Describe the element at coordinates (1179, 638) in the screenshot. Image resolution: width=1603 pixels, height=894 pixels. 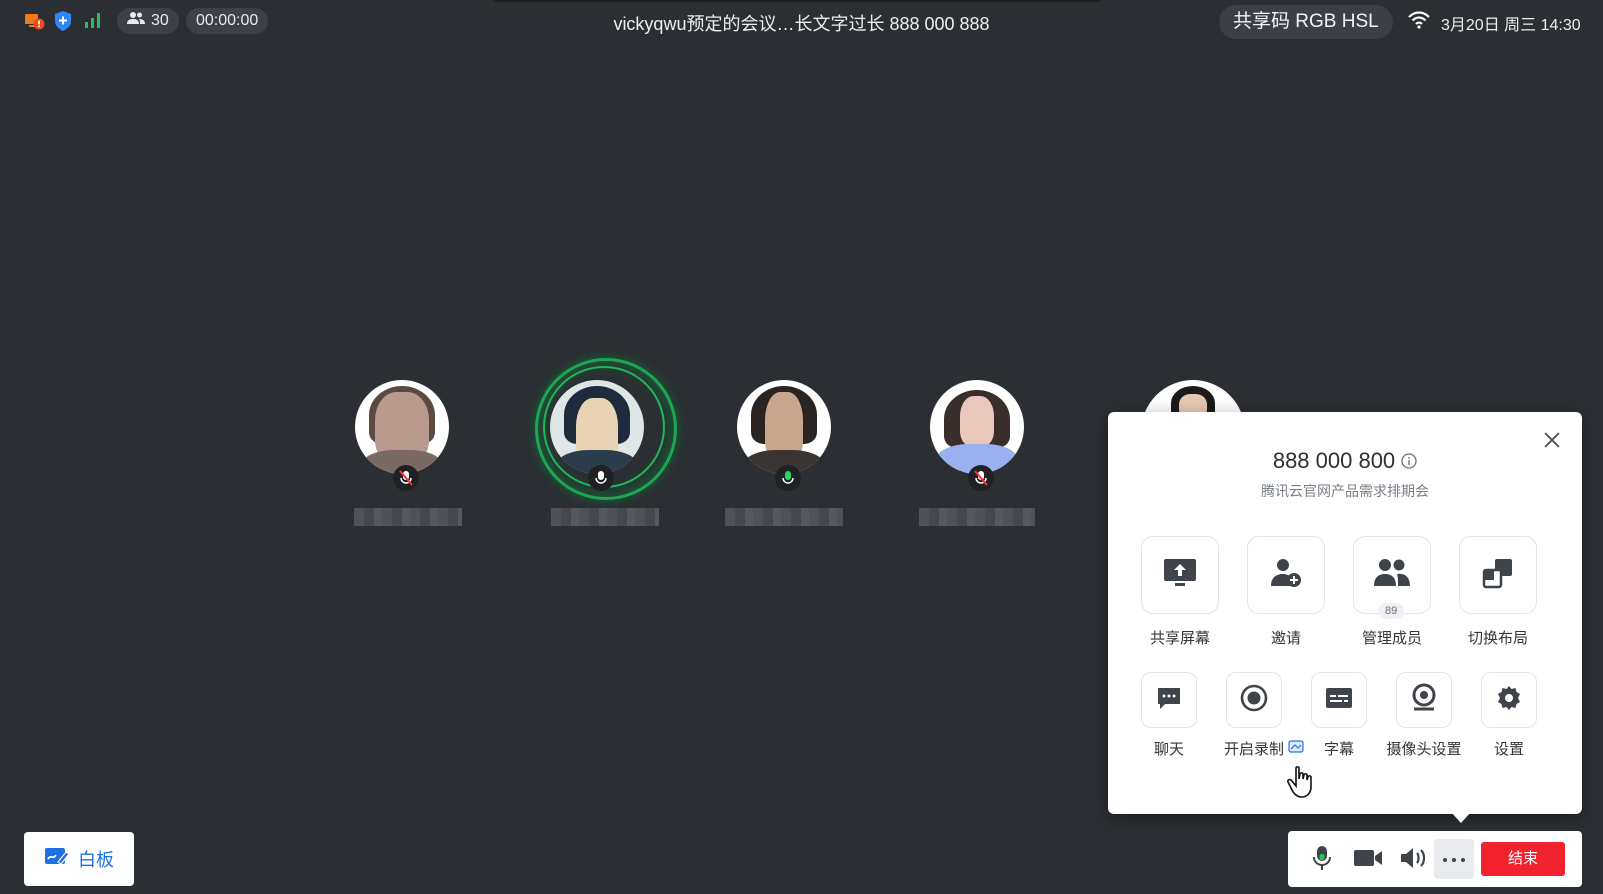
I see `share-screen-label: 共享屏幕` at that location.